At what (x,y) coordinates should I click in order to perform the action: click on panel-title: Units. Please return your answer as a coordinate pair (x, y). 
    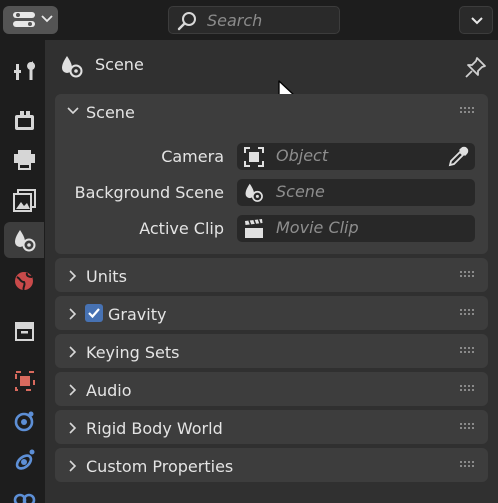
    Looking at the image, I should click on (106, 276).